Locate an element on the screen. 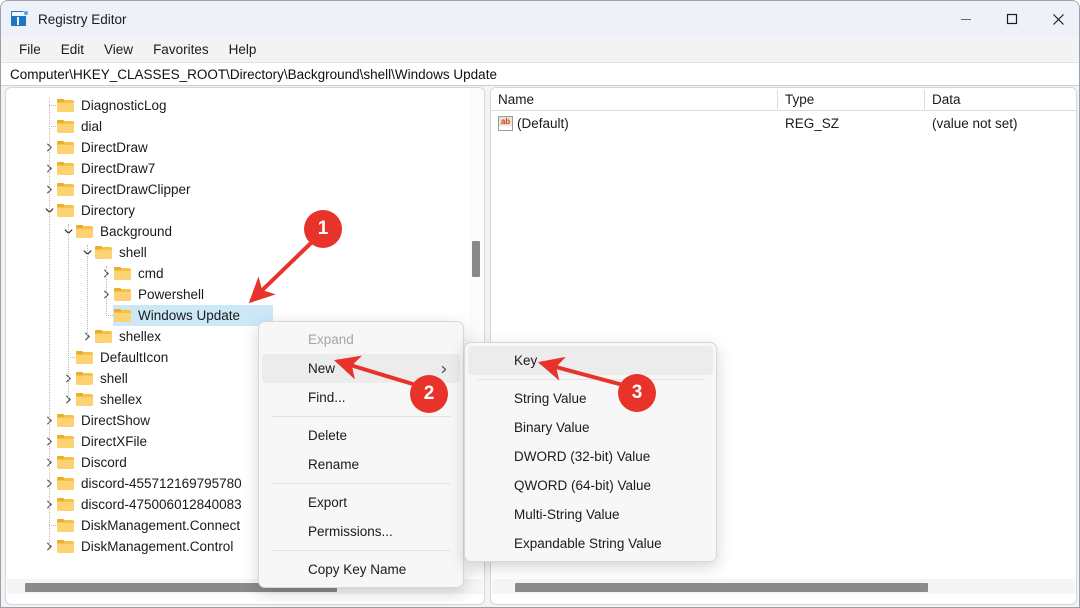  tree-item-label: DirectDrawClipper is located at coordinates (136, 189).